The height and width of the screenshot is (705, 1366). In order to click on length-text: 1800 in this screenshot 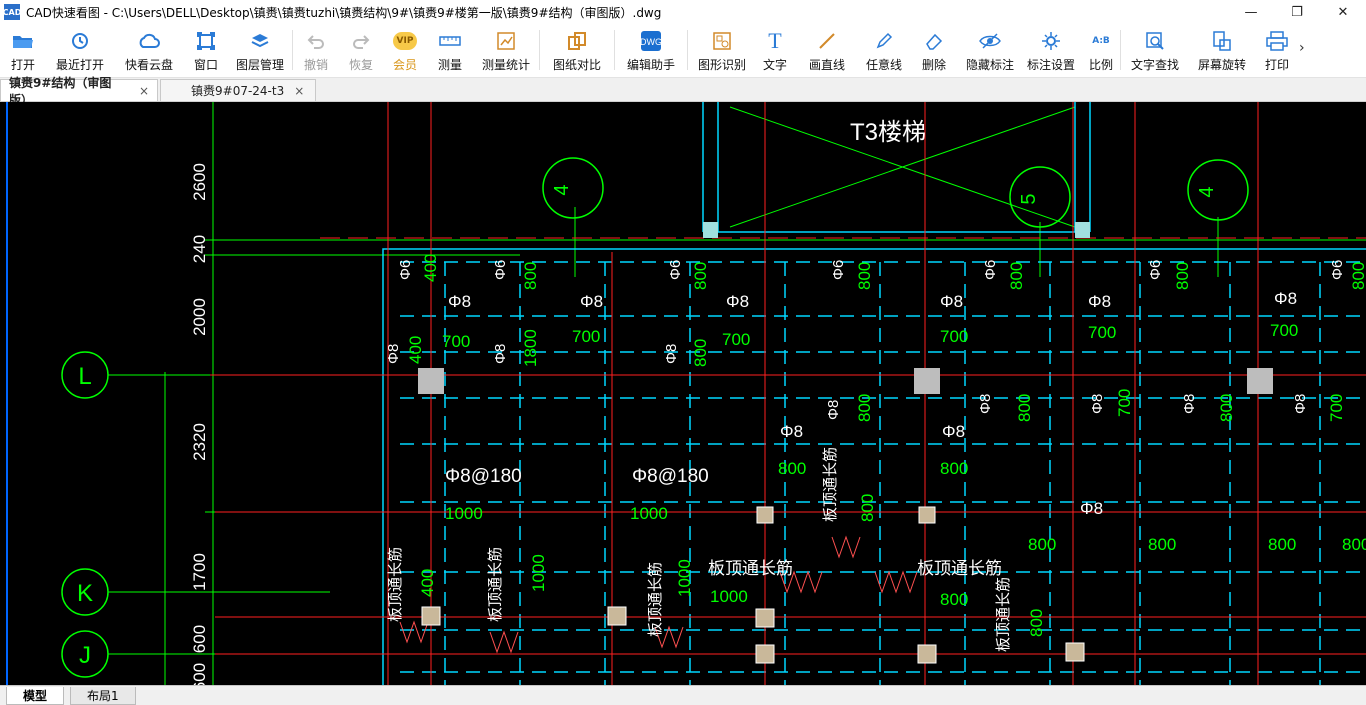, I will do `click(530, 348)`.